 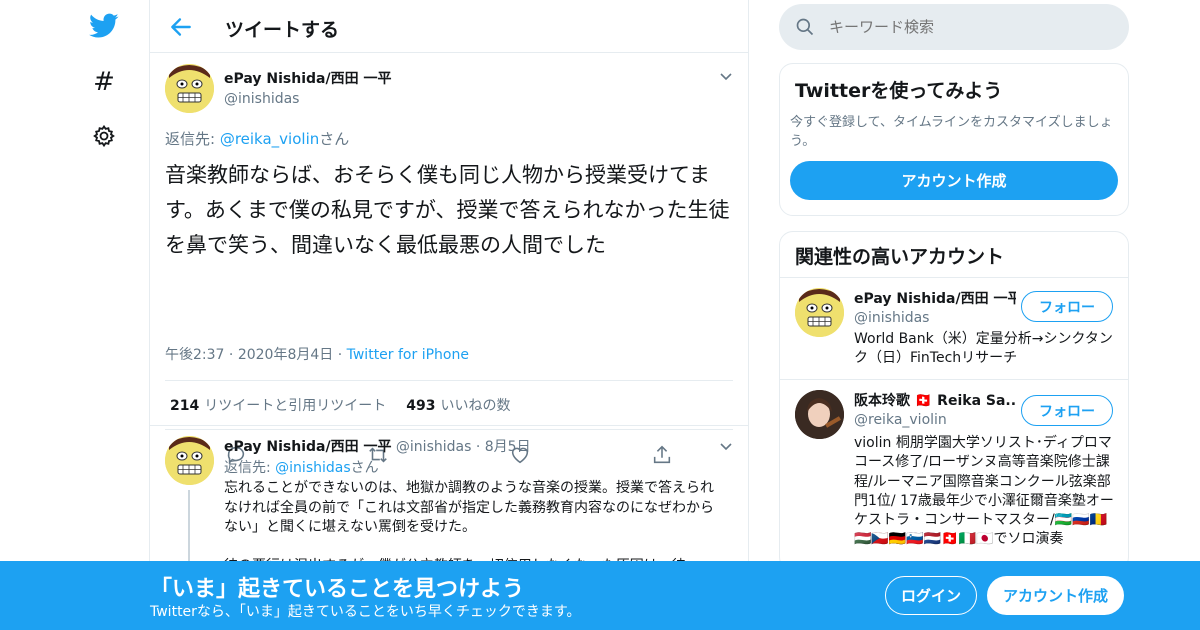 What do you see at coordinates (900, 257) in the screenshot?
I see `related-title: 関連性の高いアカウント` at bounding box center [900, 257].